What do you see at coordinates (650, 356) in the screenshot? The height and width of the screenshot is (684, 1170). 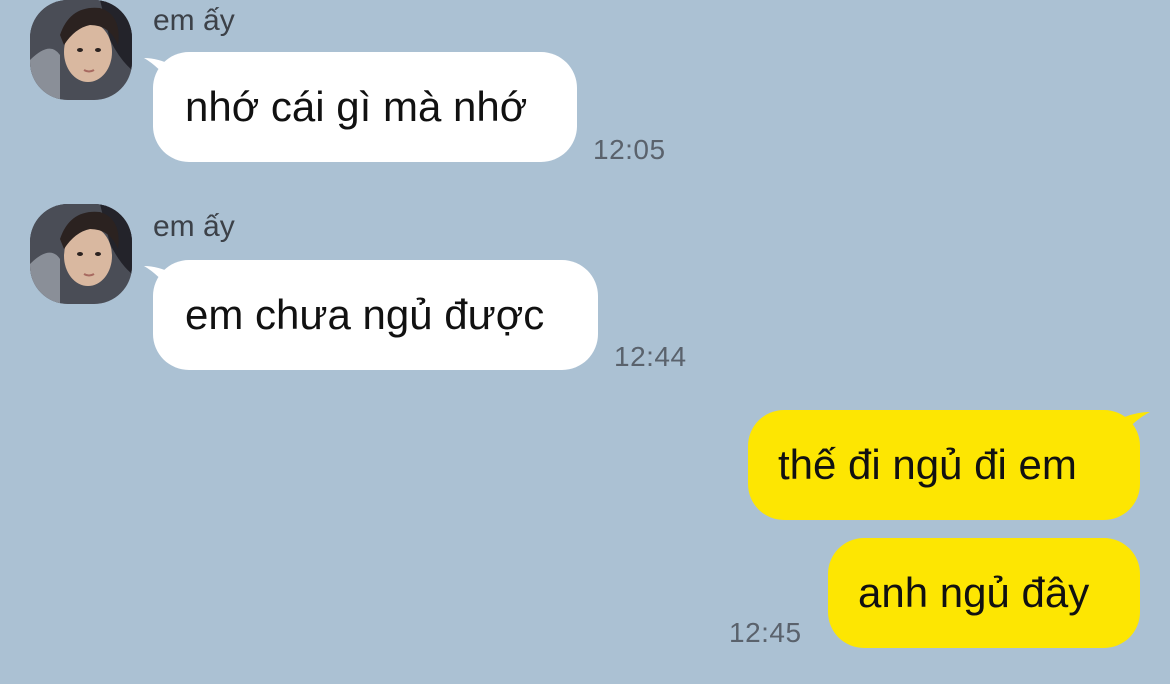 I see `message-timestamp: 12:44` at bounding box center [650, 356].